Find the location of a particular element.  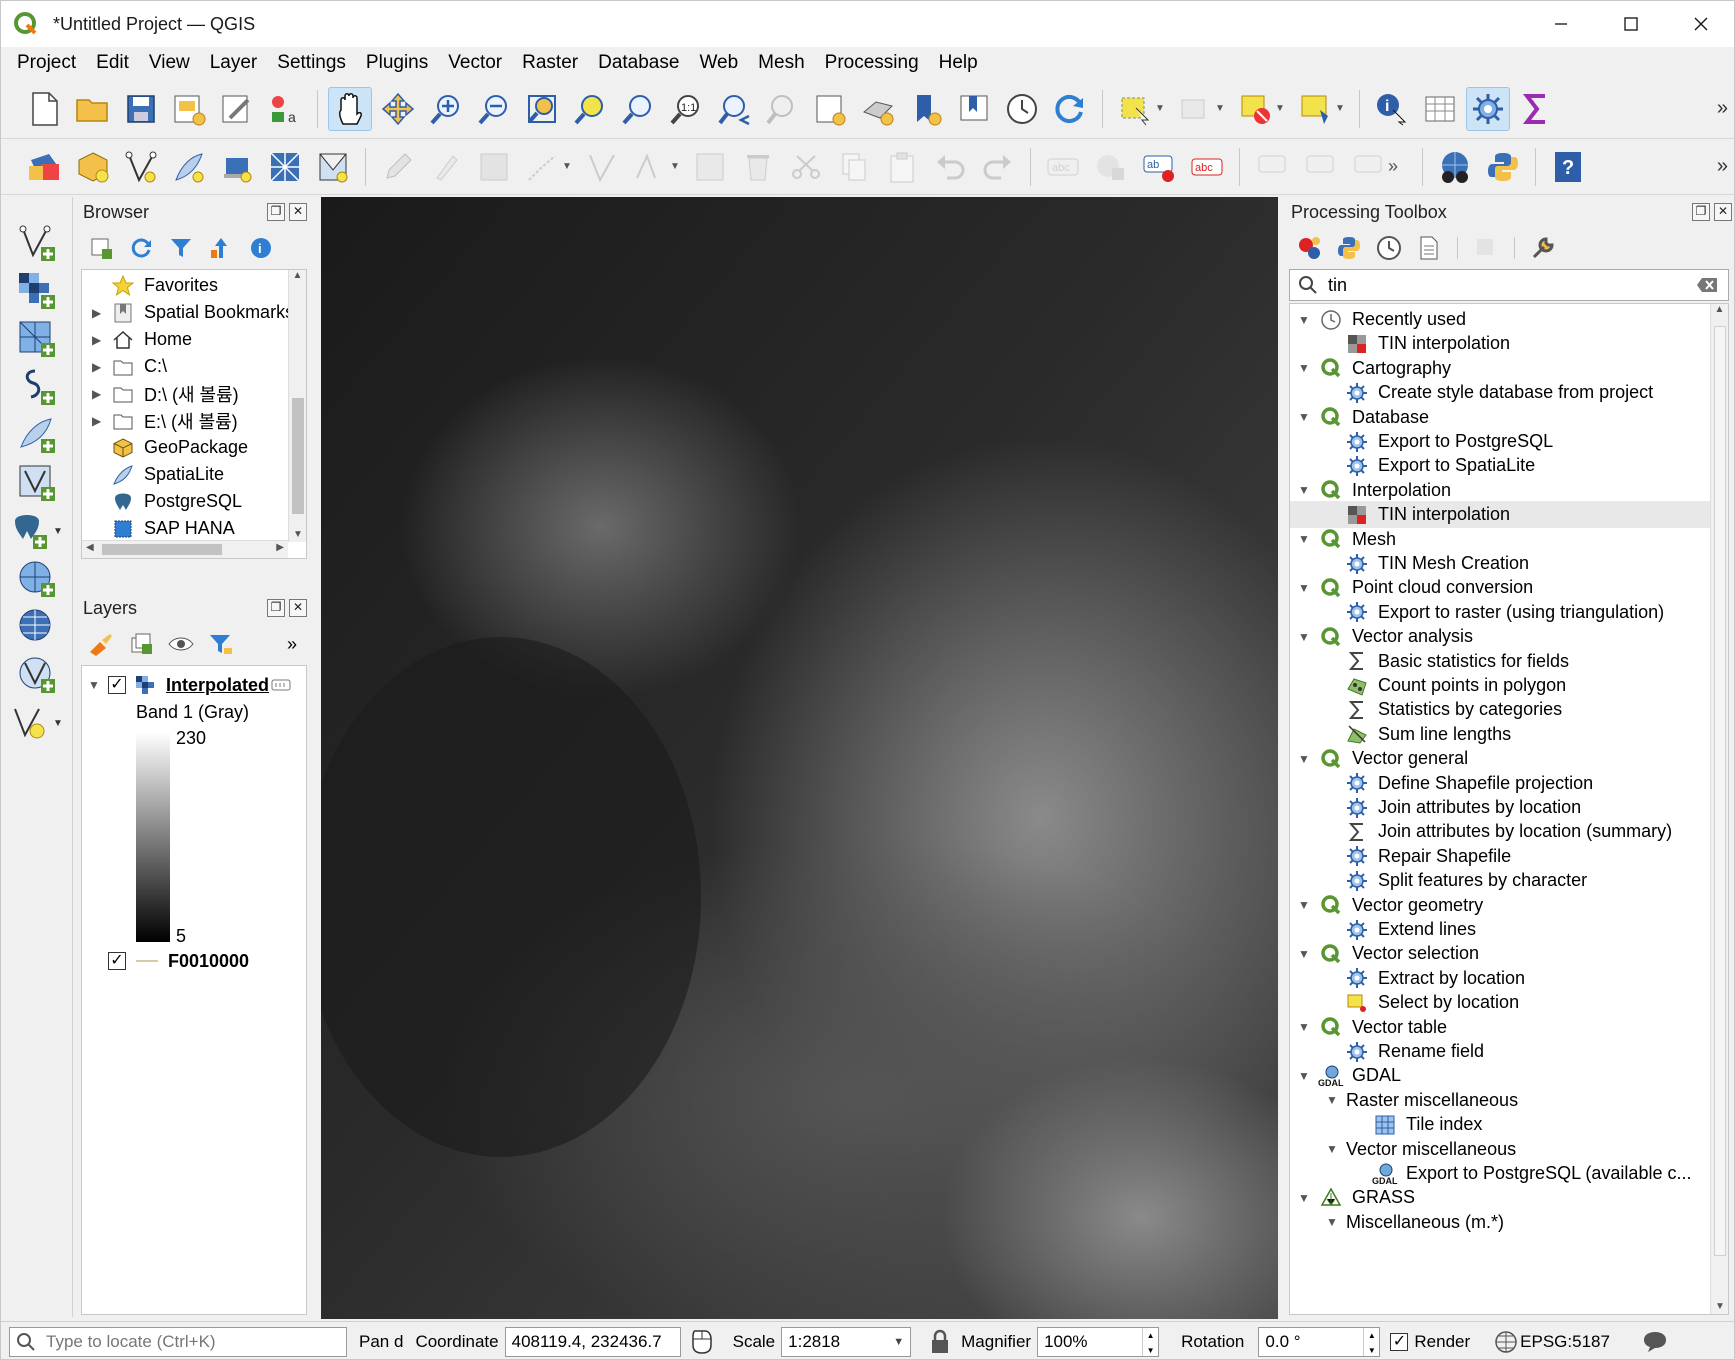

menu-raster: Raster is located at coordinates (550, 63).